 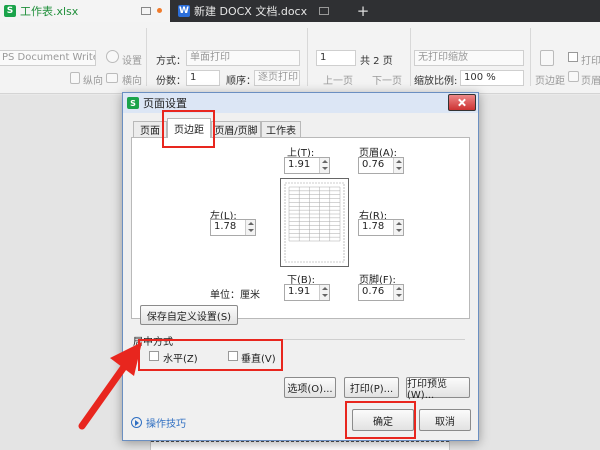 I want to click on red-arrow-icon, so click(x=110, y=386).